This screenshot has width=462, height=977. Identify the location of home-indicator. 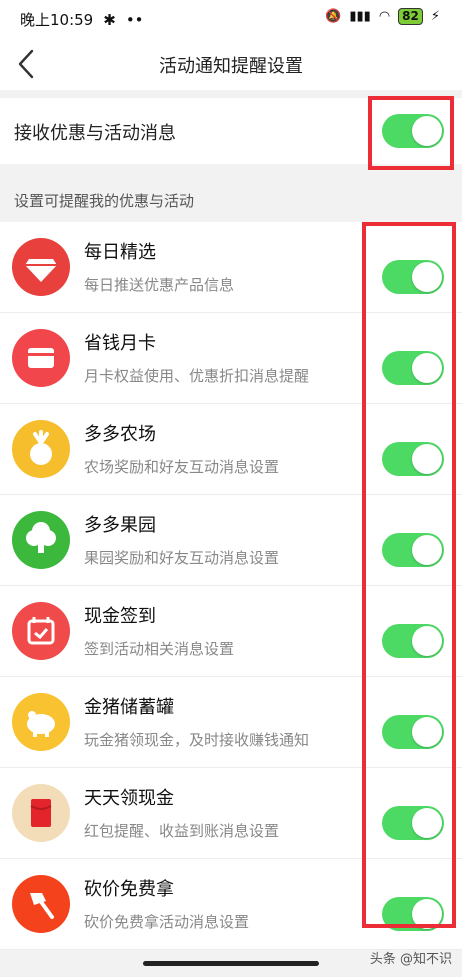
(231, 963).